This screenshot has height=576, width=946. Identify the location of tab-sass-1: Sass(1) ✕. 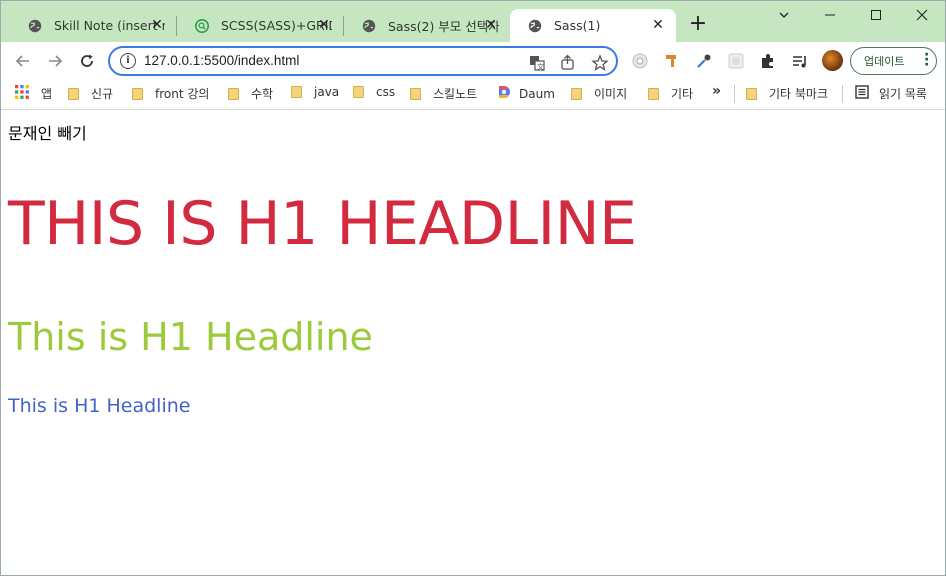
(593, 25).